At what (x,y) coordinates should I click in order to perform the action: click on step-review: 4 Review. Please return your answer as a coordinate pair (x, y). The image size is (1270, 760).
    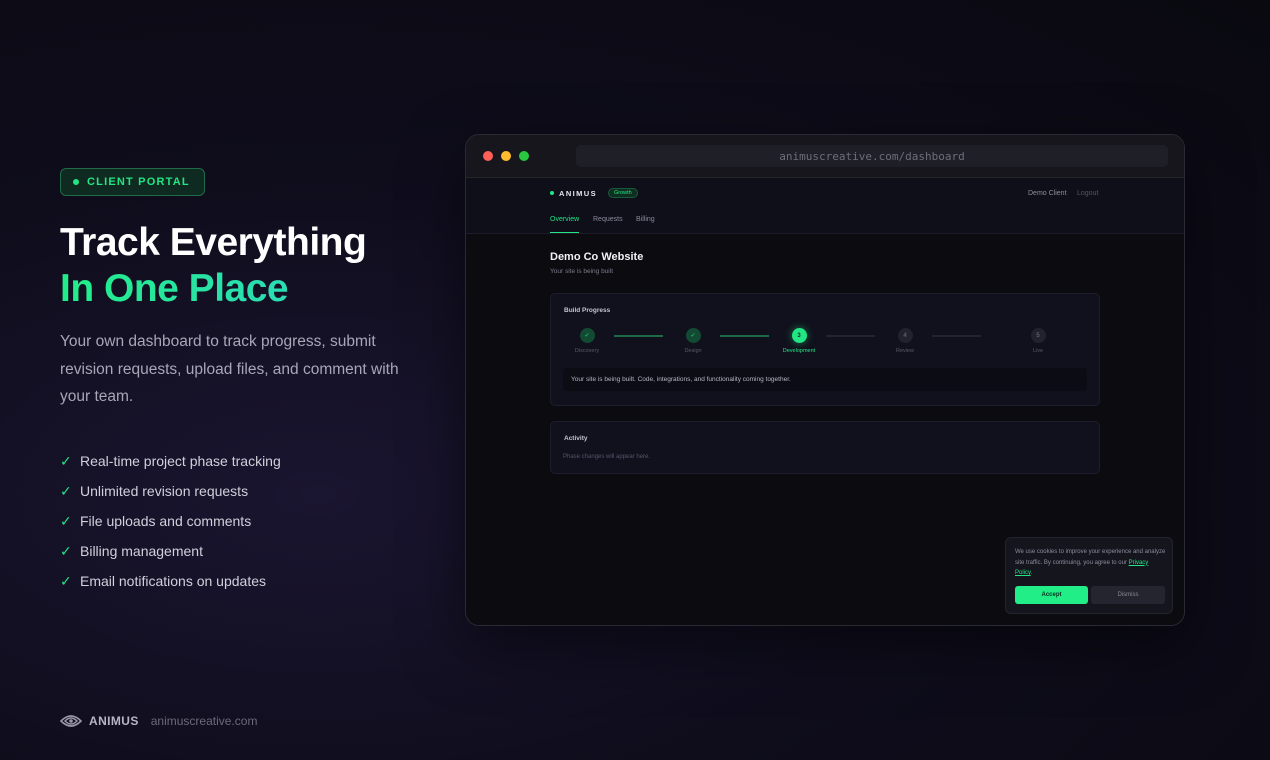
    Looking at the image, I should click on (905, 341).